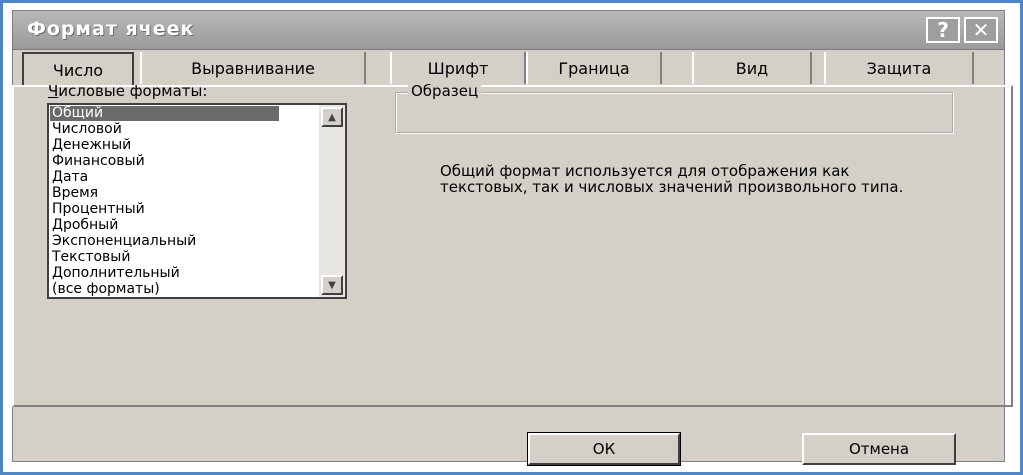  I want to click on ok-button: ОК, so click(604, 449).